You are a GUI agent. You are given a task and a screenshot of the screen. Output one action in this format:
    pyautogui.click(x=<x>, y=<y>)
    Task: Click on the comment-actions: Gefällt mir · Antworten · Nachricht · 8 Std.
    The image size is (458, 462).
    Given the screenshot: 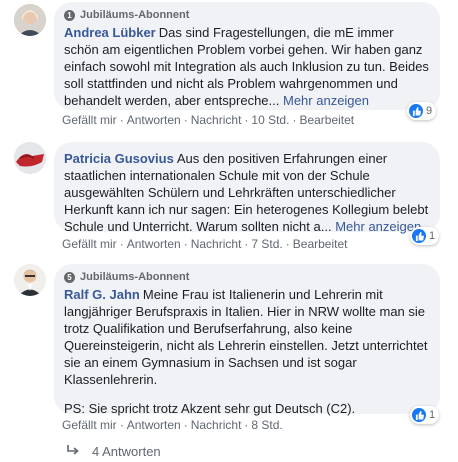 What is the action you would take?
    pyautogui.click(x=172, y=425)
    